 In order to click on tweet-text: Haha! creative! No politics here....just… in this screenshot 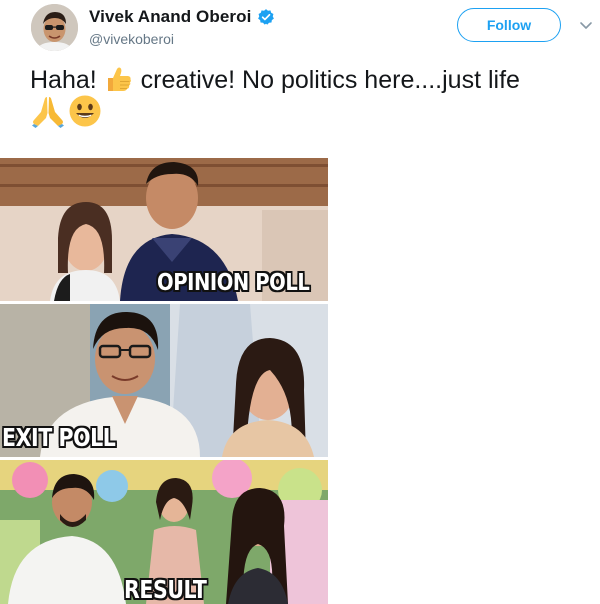, I will do `click(310, 80)`.